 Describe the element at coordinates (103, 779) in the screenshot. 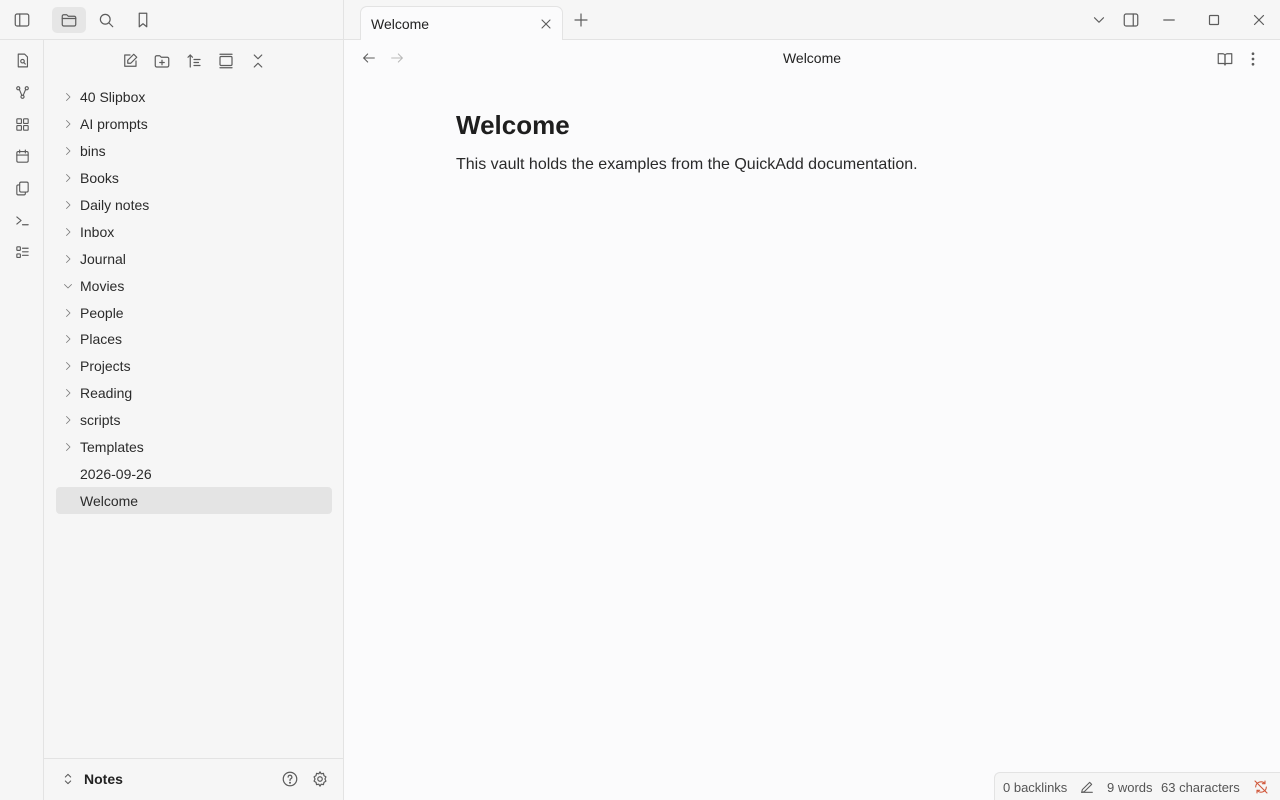

I see `vault-name: Notes` at that location.